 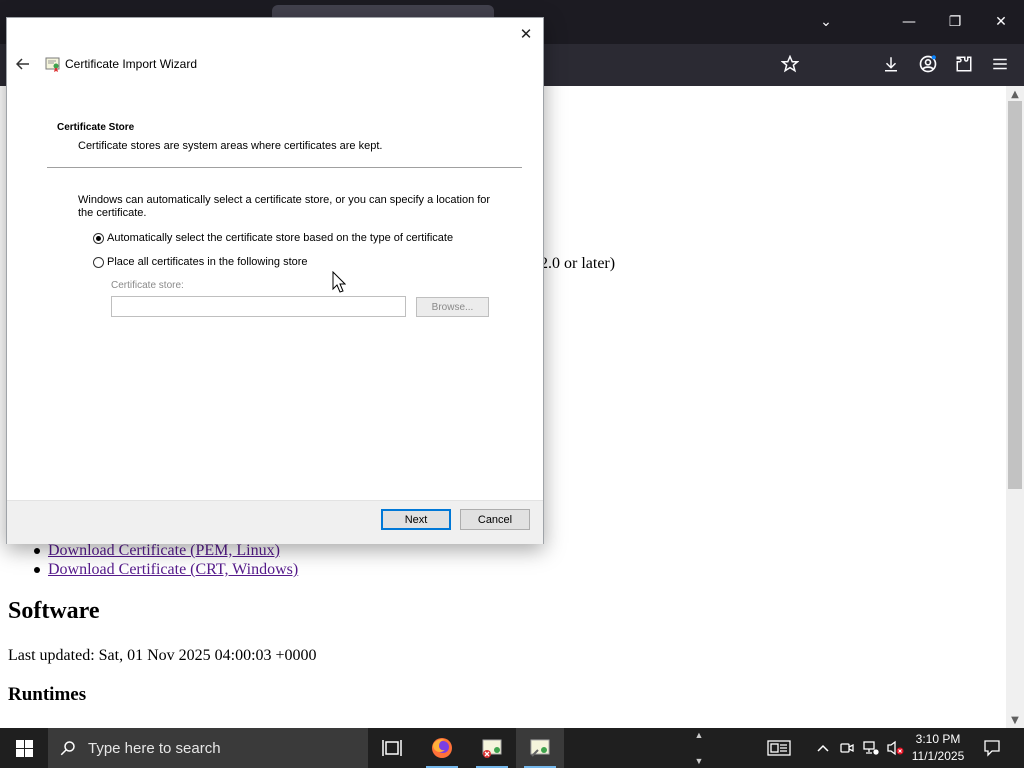 I want to click on taskbar-scroll: ▲ ▼, so click(x=699, y=748).